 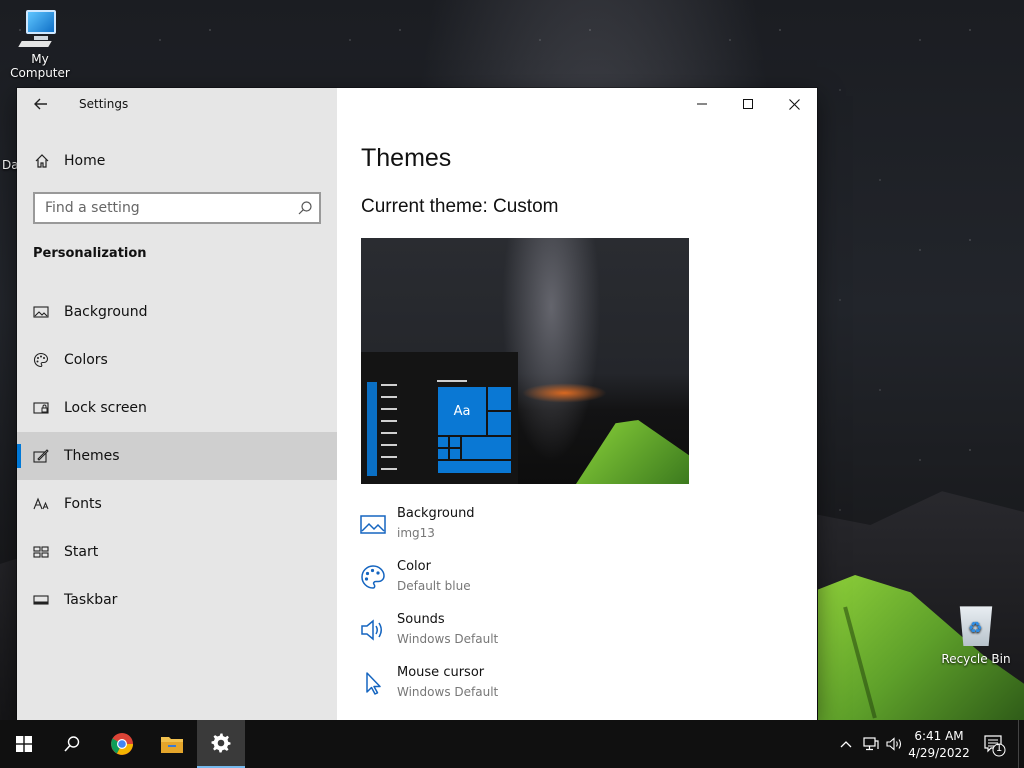 I want to click on network-icon, so click(x=871, y=744).